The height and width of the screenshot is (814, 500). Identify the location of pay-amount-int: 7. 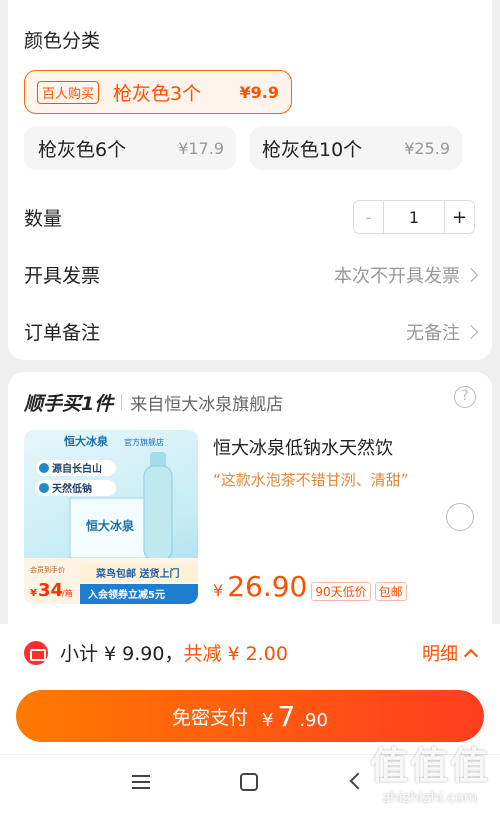
(286, 716).